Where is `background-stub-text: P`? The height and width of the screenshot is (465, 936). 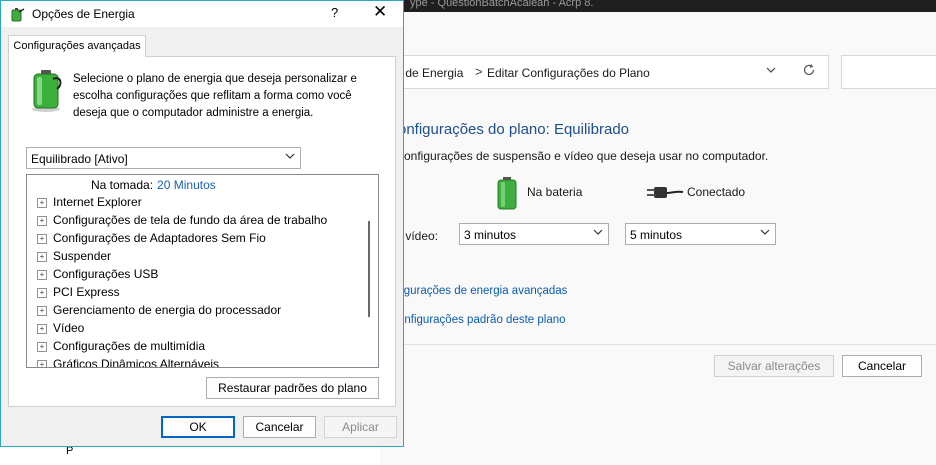
background-stub-text: P is located at coordinates (70, 451).